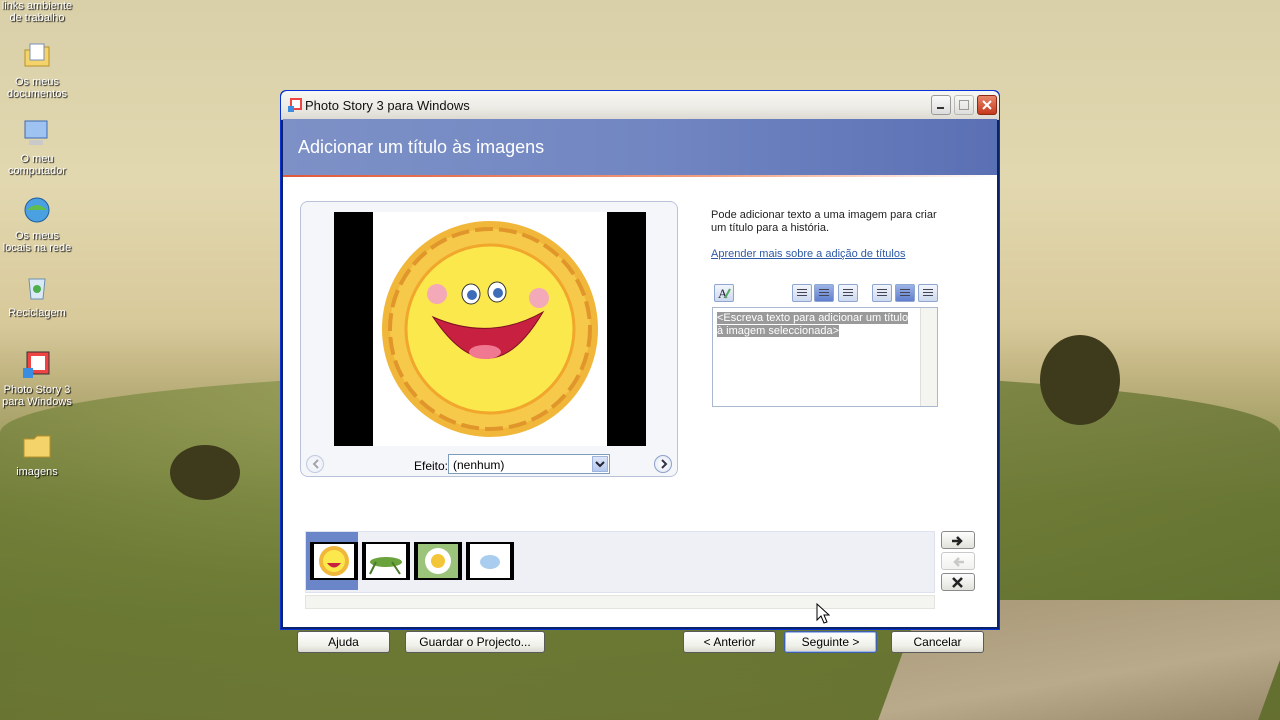 The height and width of the screenshot is (720, 1280). Describe the element at coordinates (640, 147) in the screenshot. I see `wizard-header: Adicionar um título às imagens` at that location.